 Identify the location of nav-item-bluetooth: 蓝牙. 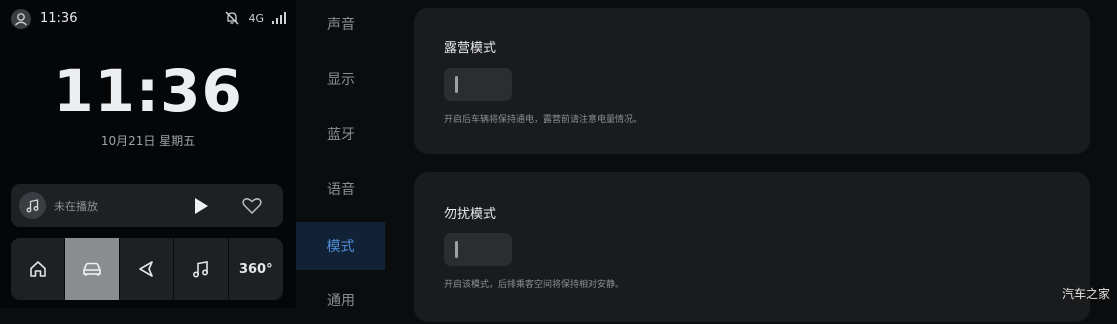
(341, 134).